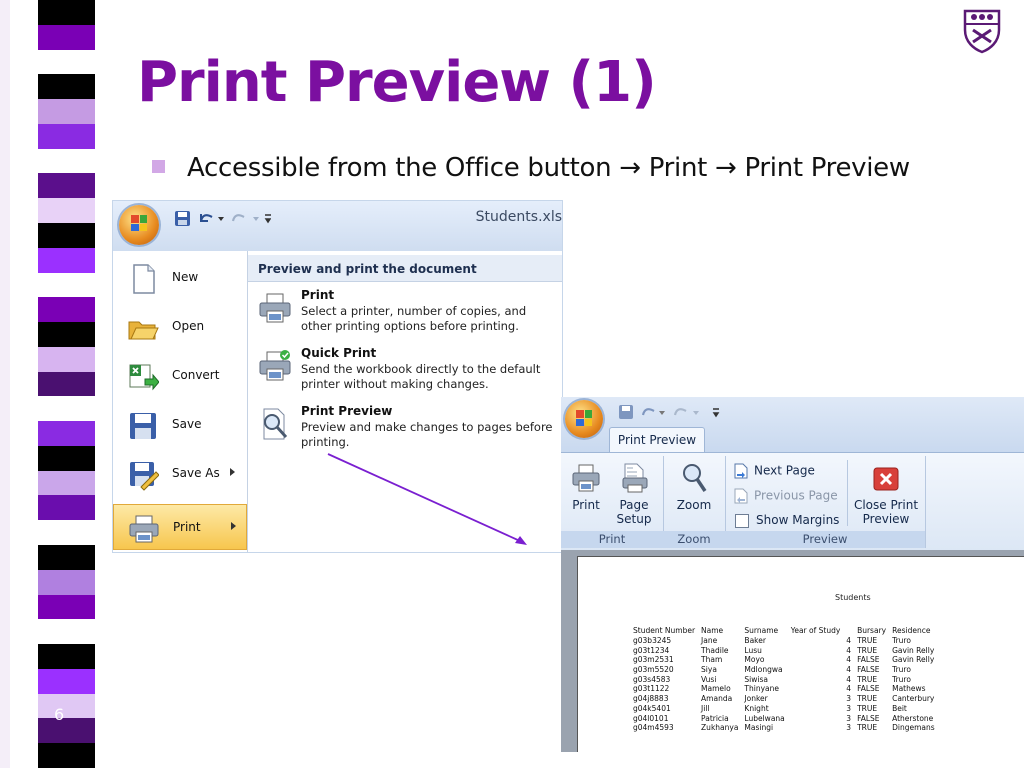 This screenshot has width=1024, height=768. What do you see at coordinates (694, 539) in the screenshot?
I see `group-label-zoom: Zoom` at bounding box center [694, 539].